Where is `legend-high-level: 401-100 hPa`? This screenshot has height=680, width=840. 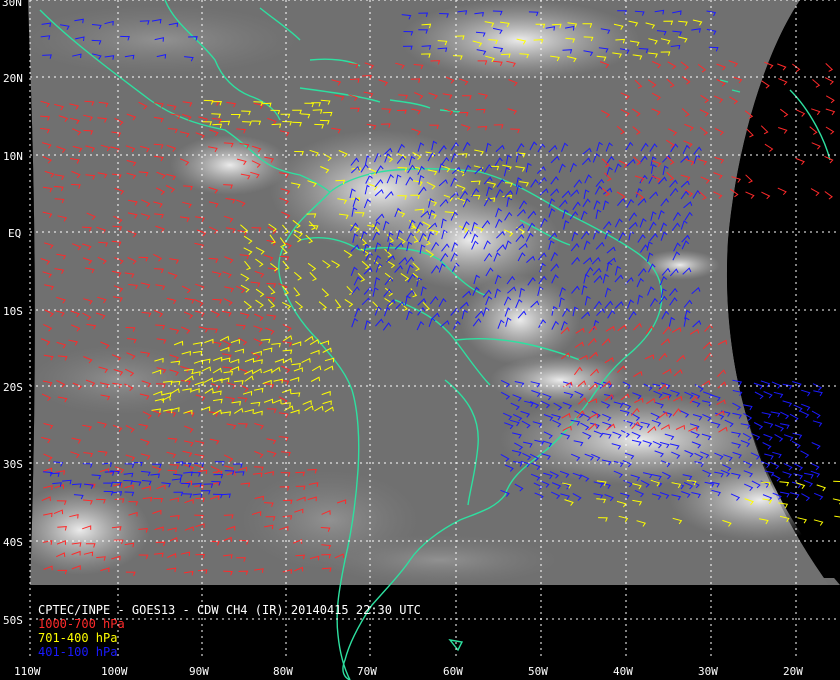
legend-high-level: 401-100 hPa is located at coordinates (78, 652).